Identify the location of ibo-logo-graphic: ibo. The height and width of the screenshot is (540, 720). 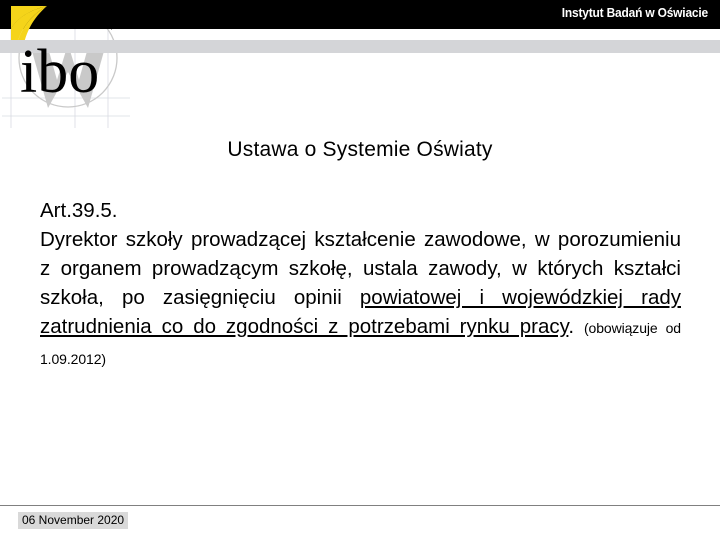
(75, 64).